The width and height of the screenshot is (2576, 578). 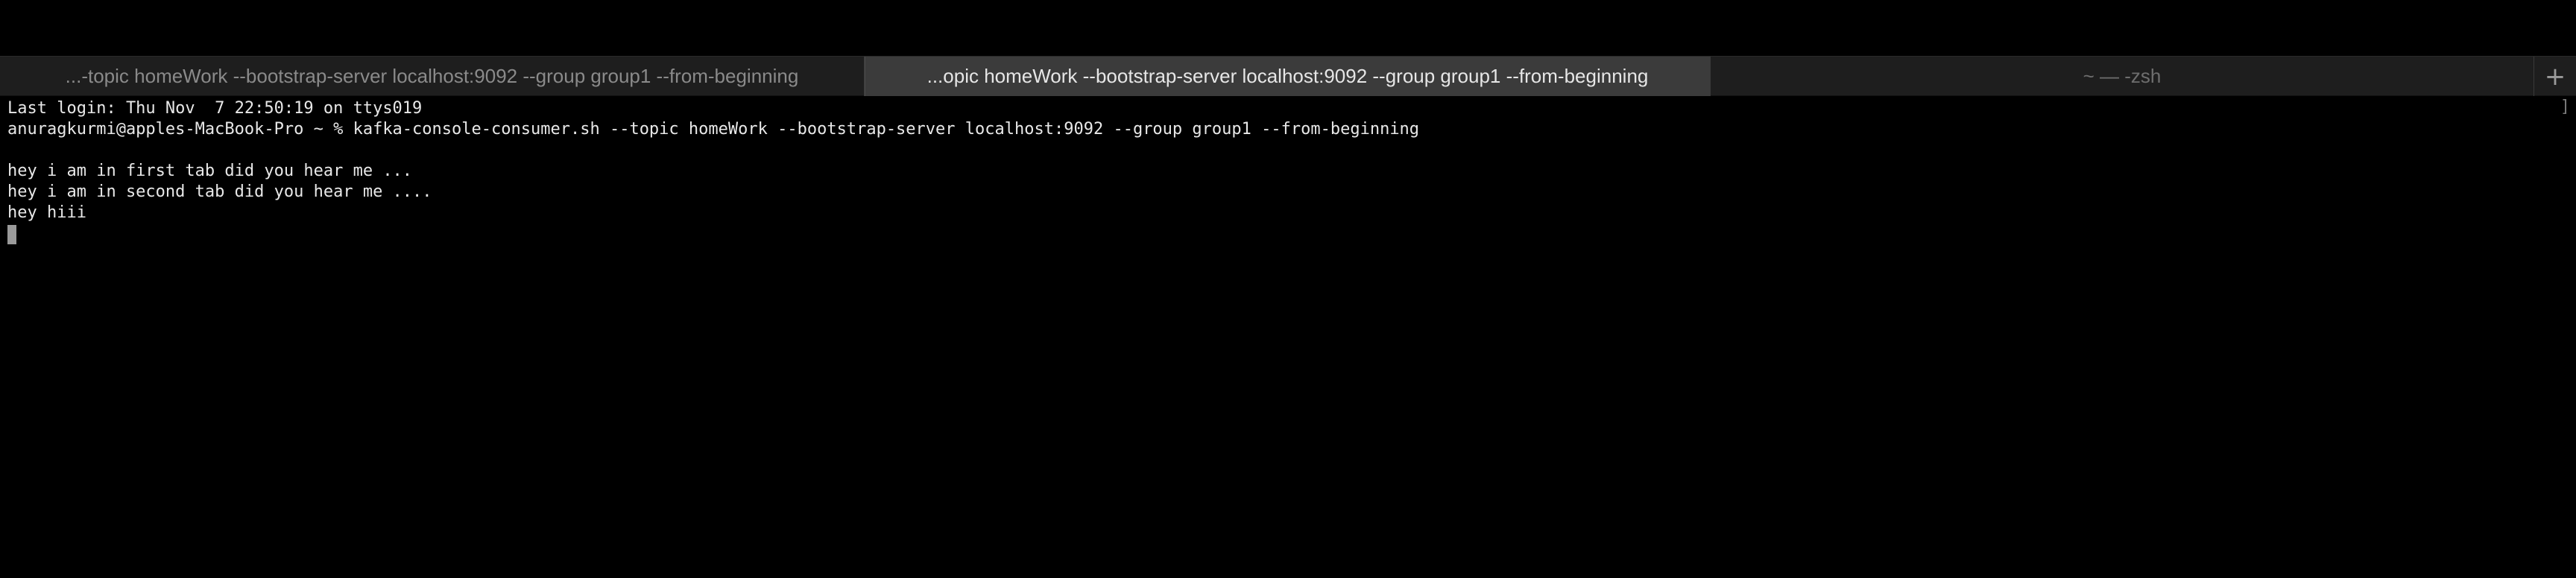 I want to click on scroll-marker: ], so click(x=2565, y=107).